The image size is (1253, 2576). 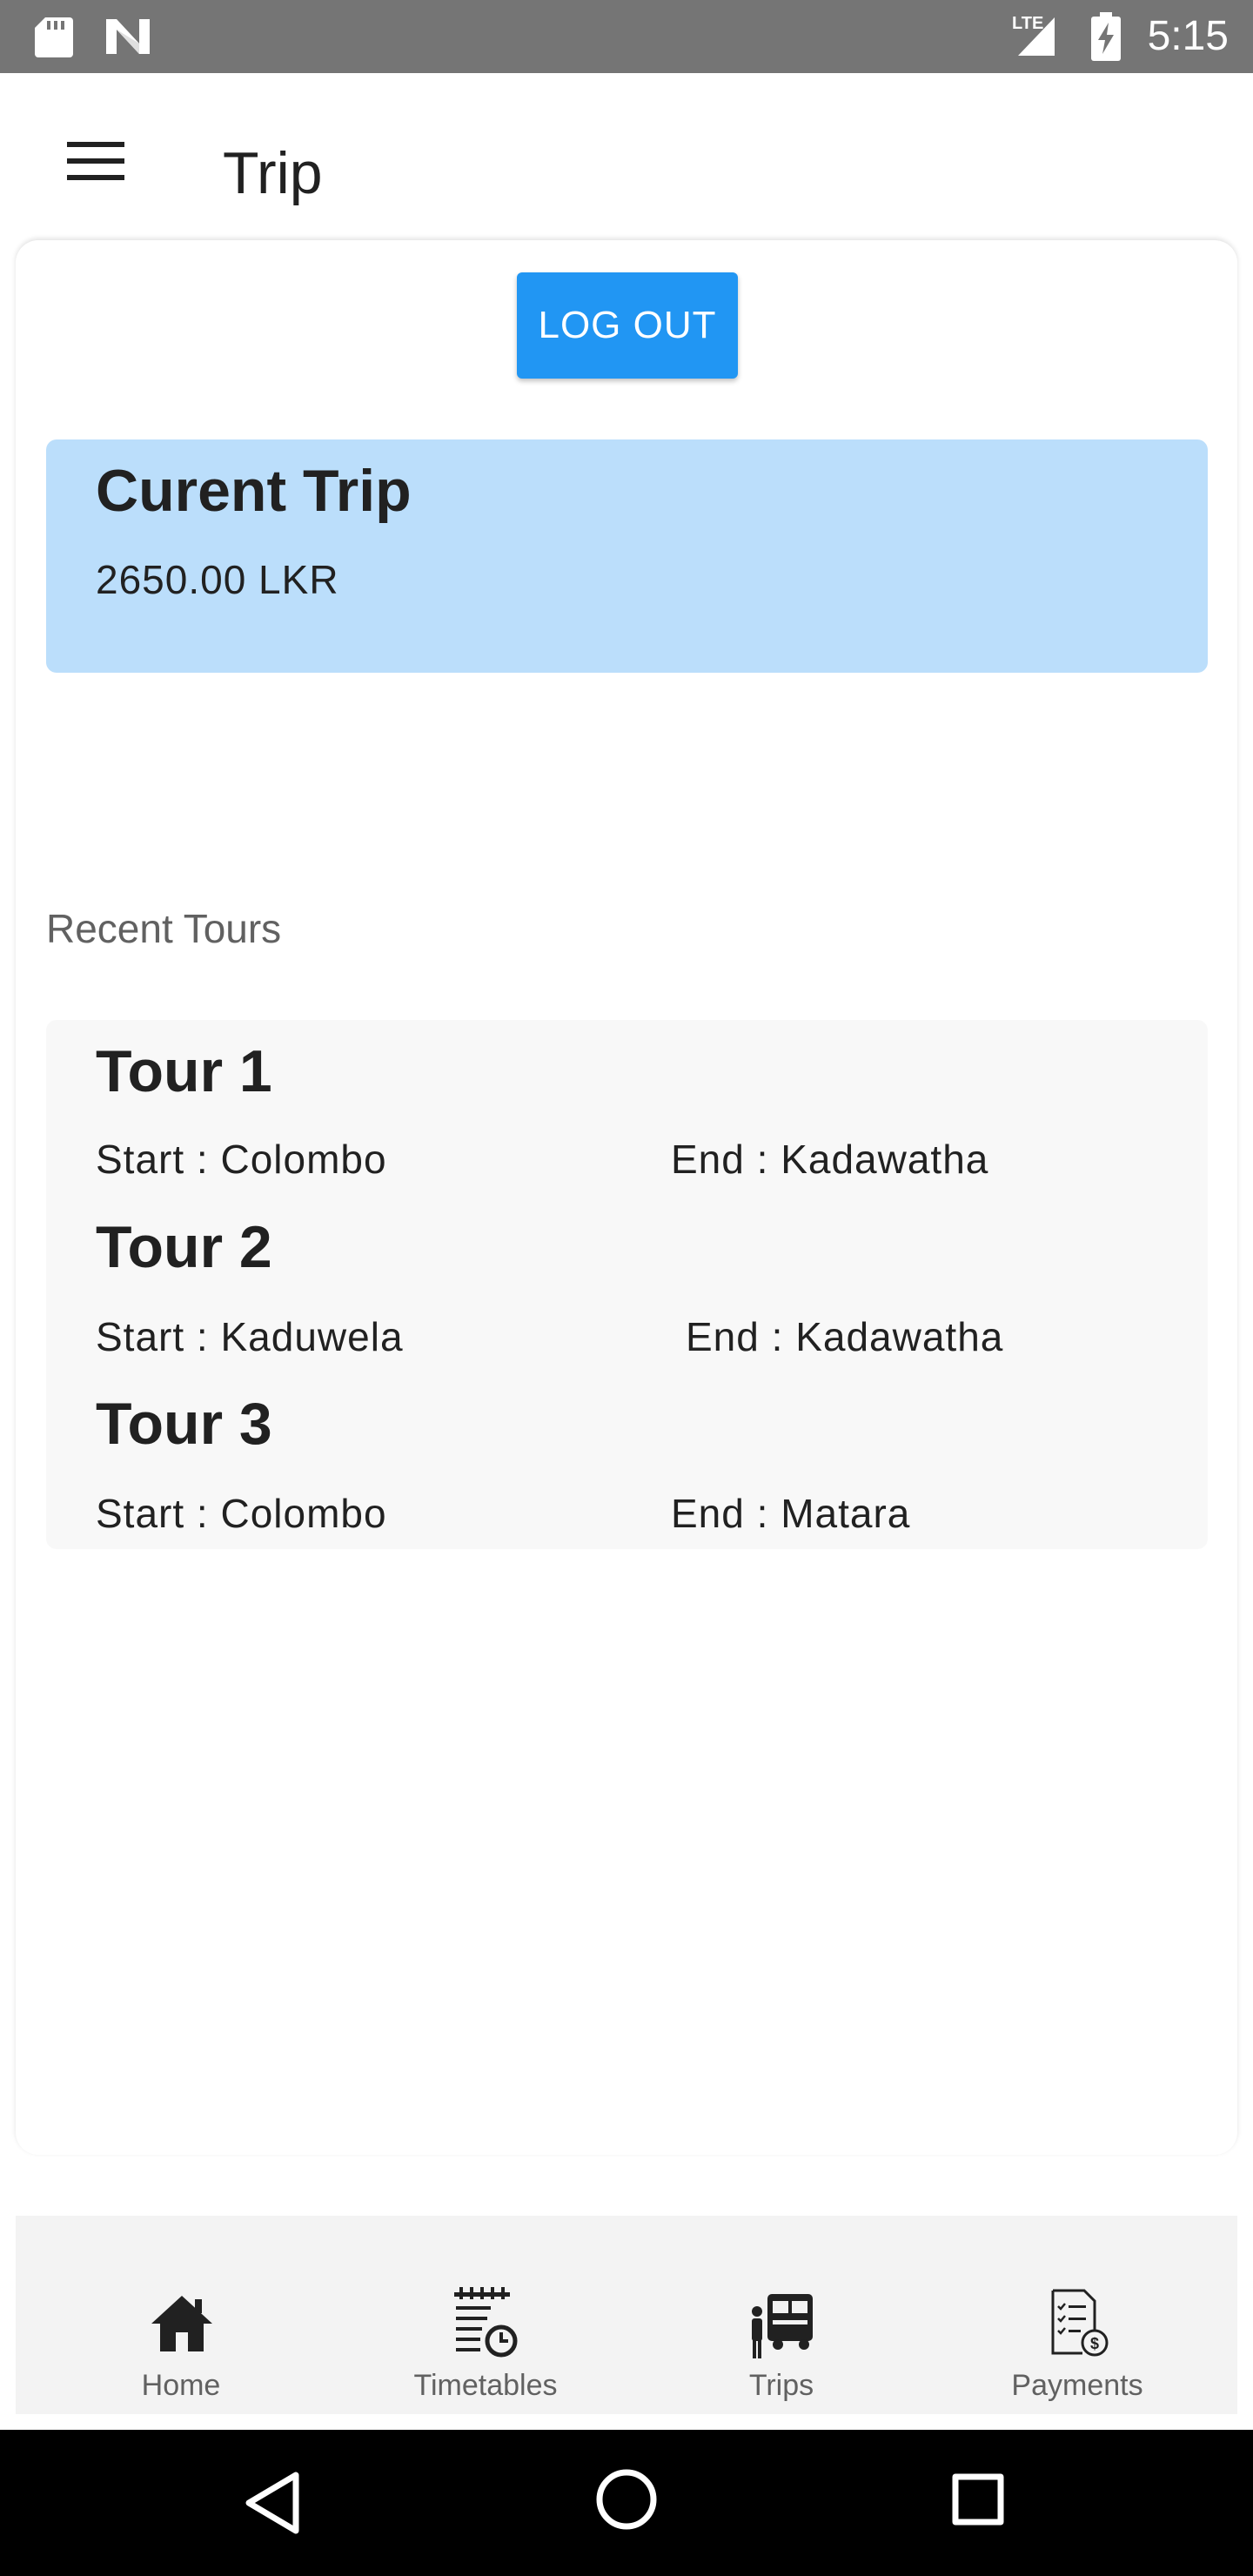 I want to click on lte-signal-icon, so click(x=1036, y=37).